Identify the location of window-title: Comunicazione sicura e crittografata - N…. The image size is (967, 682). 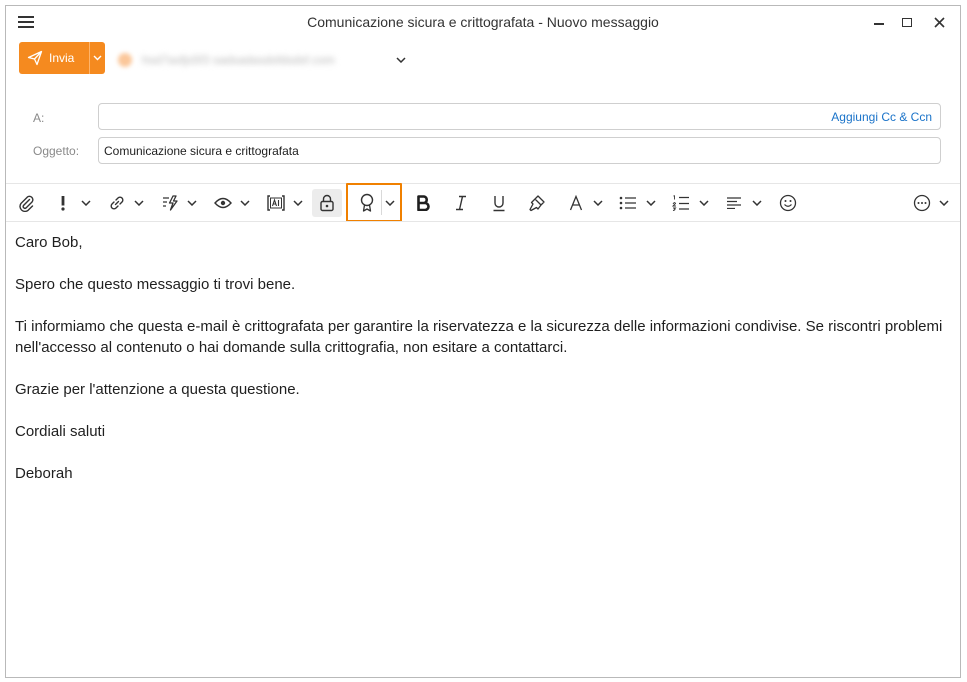
(483, 22).